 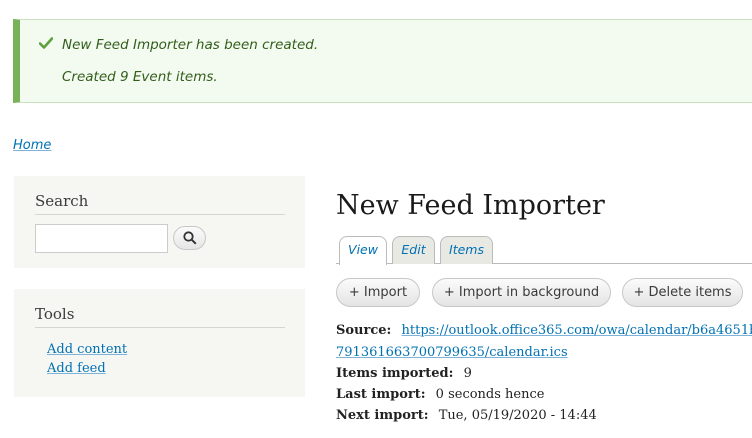 What do you see at coordinates (87, 349) in the screenshot?
I see `add-content-link: Add content` at bounding box center [87, 349].